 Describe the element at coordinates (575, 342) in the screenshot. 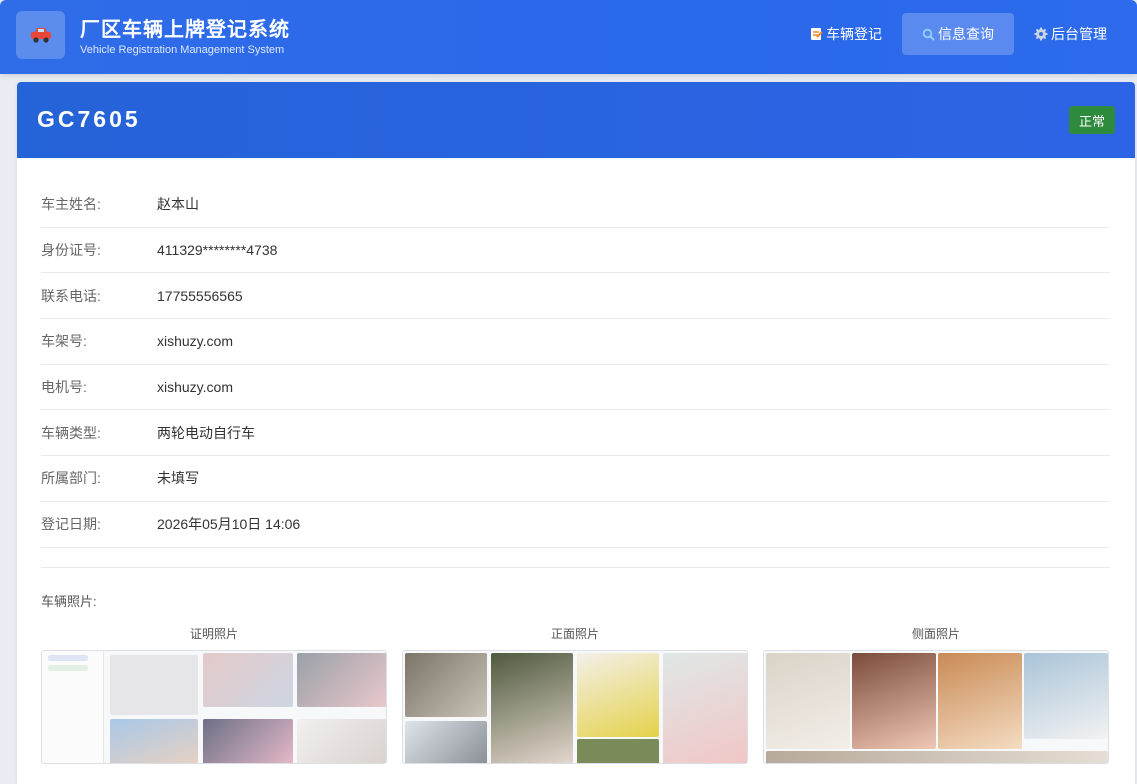

I see `info-row-frame: 车架号: xishuzy.com` at that location.